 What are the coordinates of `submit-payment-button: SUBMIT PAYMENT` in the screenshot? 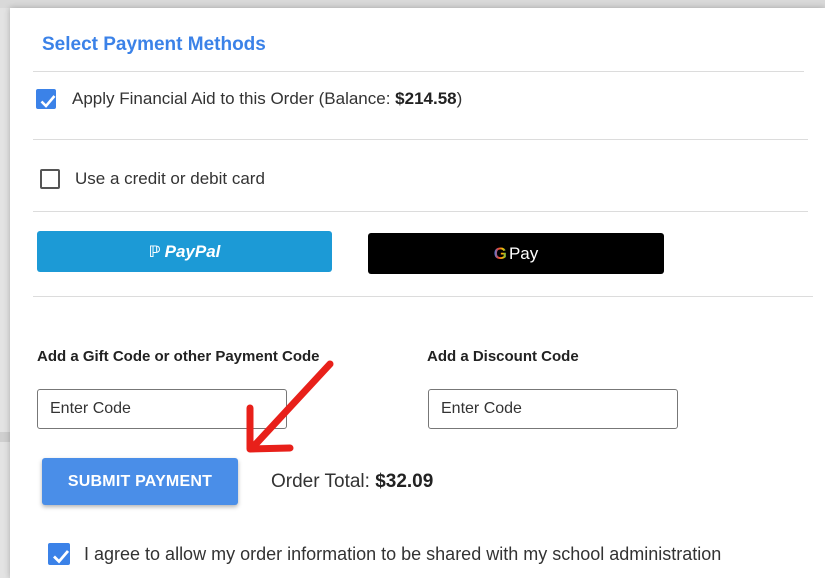 It's located at (140, 481).